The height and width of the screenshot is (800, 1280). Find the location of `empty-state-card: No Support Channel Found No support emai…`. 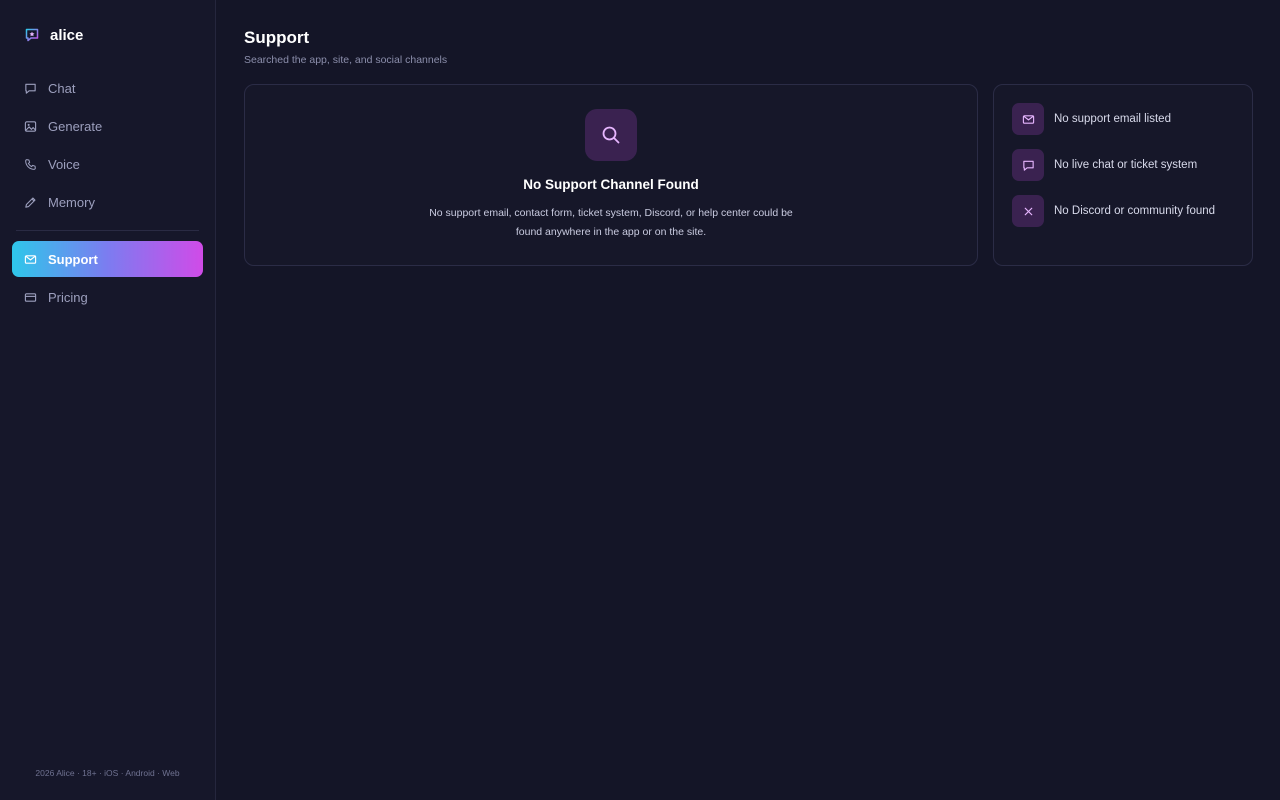

empty-state-card: No Support Channel Found No support emai… is located at coordinates (611, 175).